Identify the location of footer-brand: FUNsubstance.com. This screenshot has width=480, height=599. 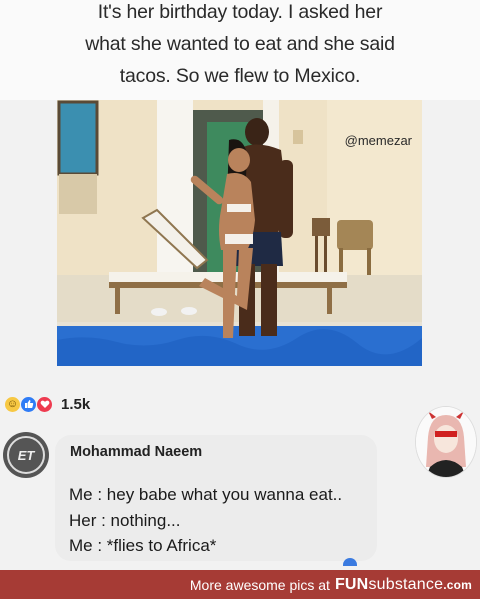
(403, 585).